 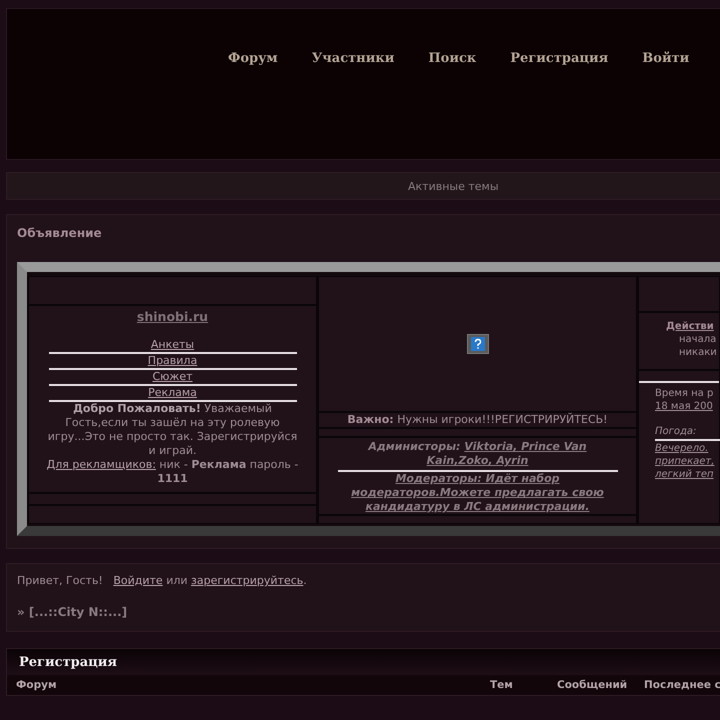 What do you see at coordinates (477, 493) in the screenshot?
I see `moderators-link: Модераторы: Идёт набор модераторов.Можете предлагать свою кандидатуру в ЛС администрации.` at bounding box center [477, 493].